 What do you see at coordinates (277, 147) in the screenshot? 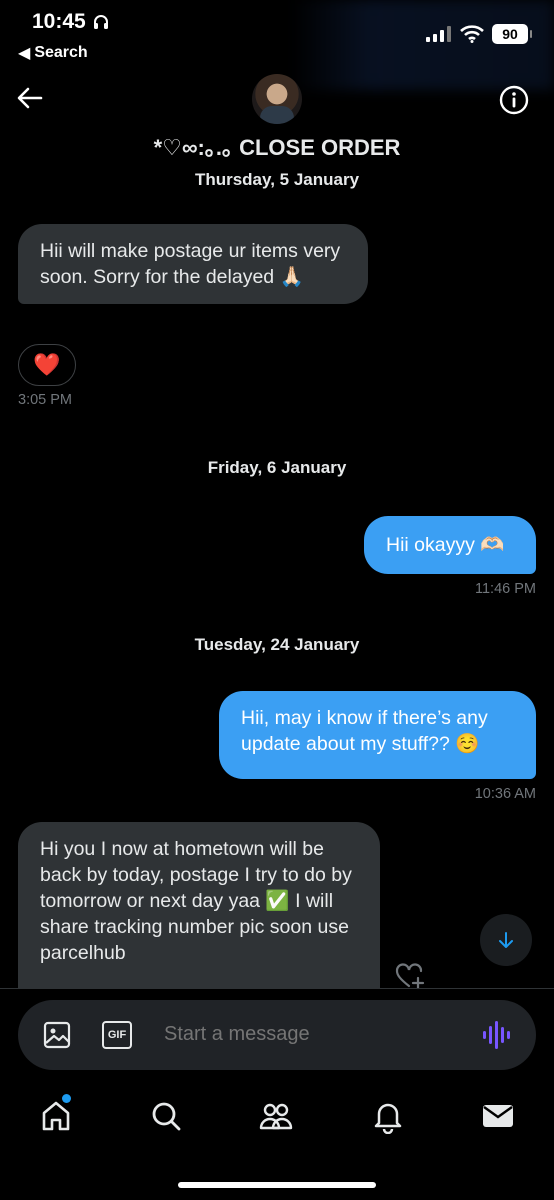
I see `conversation-title: *♡∞:｡.｡ CLOSE ORDER` at bounding box center [277, 147].